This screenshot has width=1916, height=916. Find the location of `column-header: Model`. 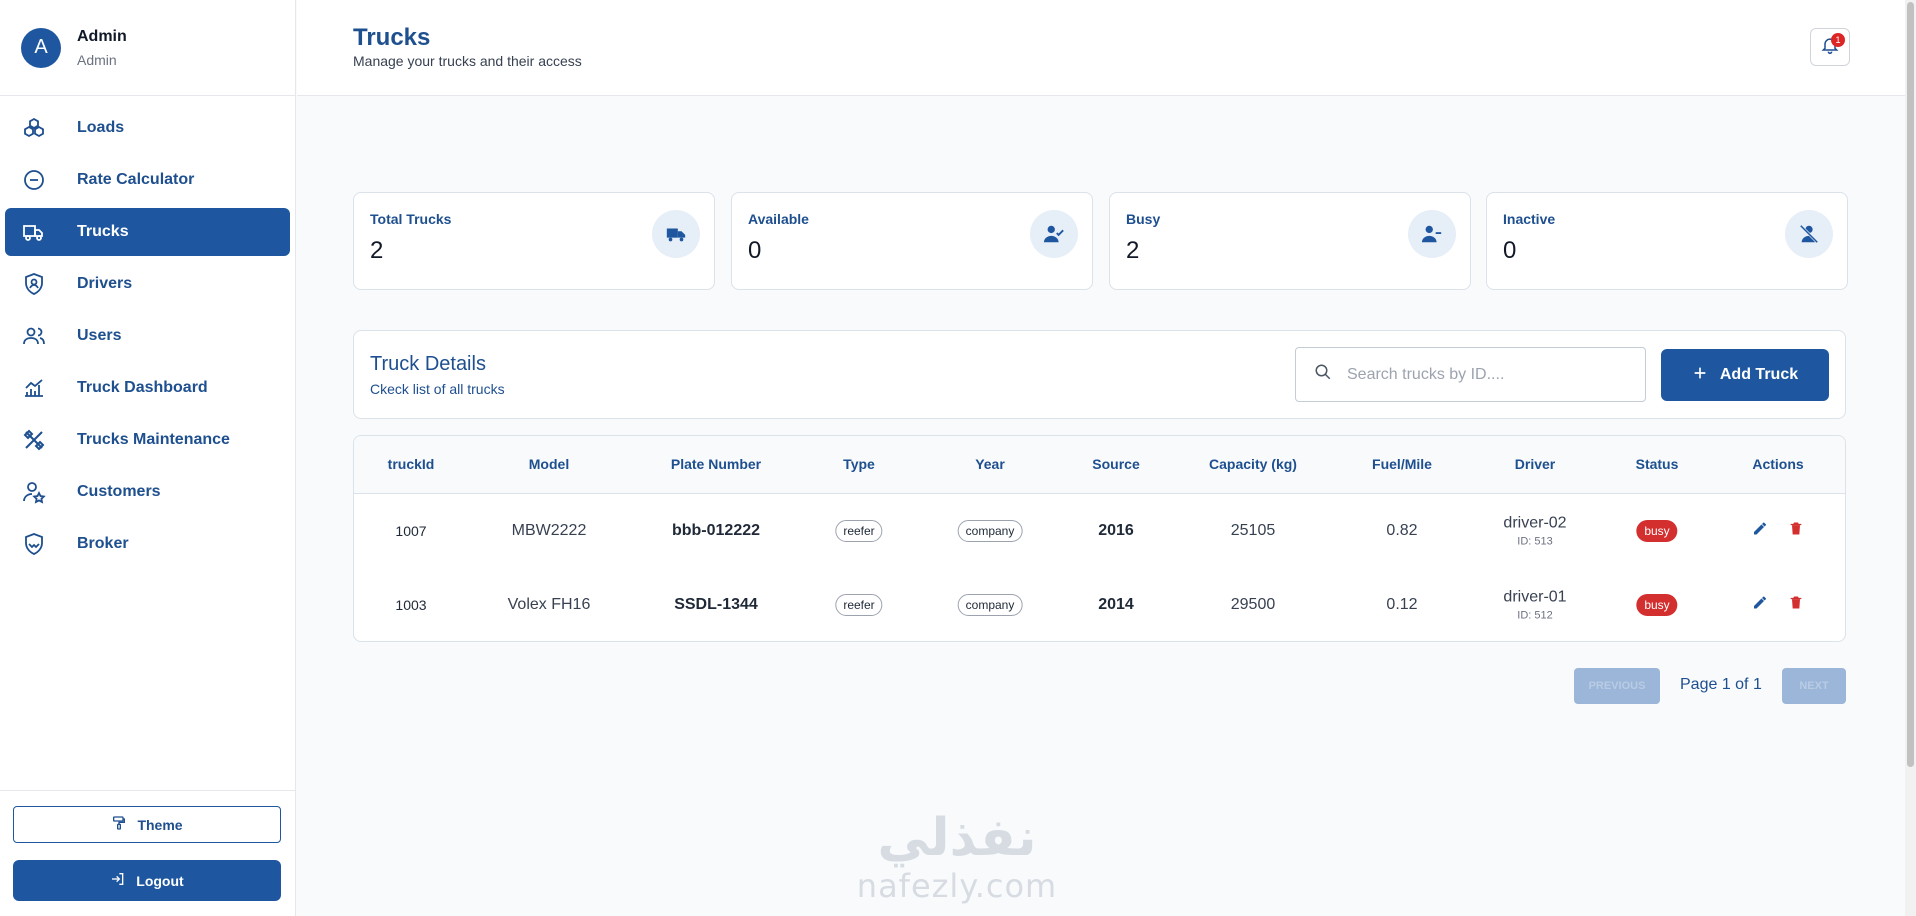

column-header: Model is located at coordinates (549, 464).